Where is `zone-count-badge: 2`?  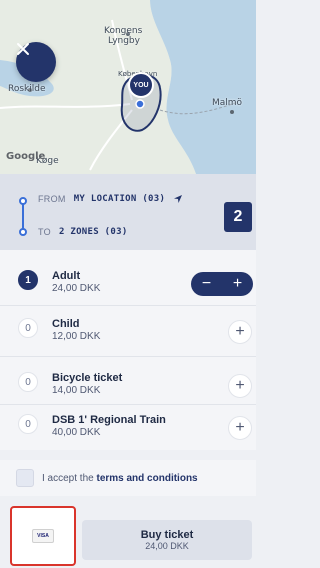 zone-count-badge: 2 is located at coordinates (238, 217).